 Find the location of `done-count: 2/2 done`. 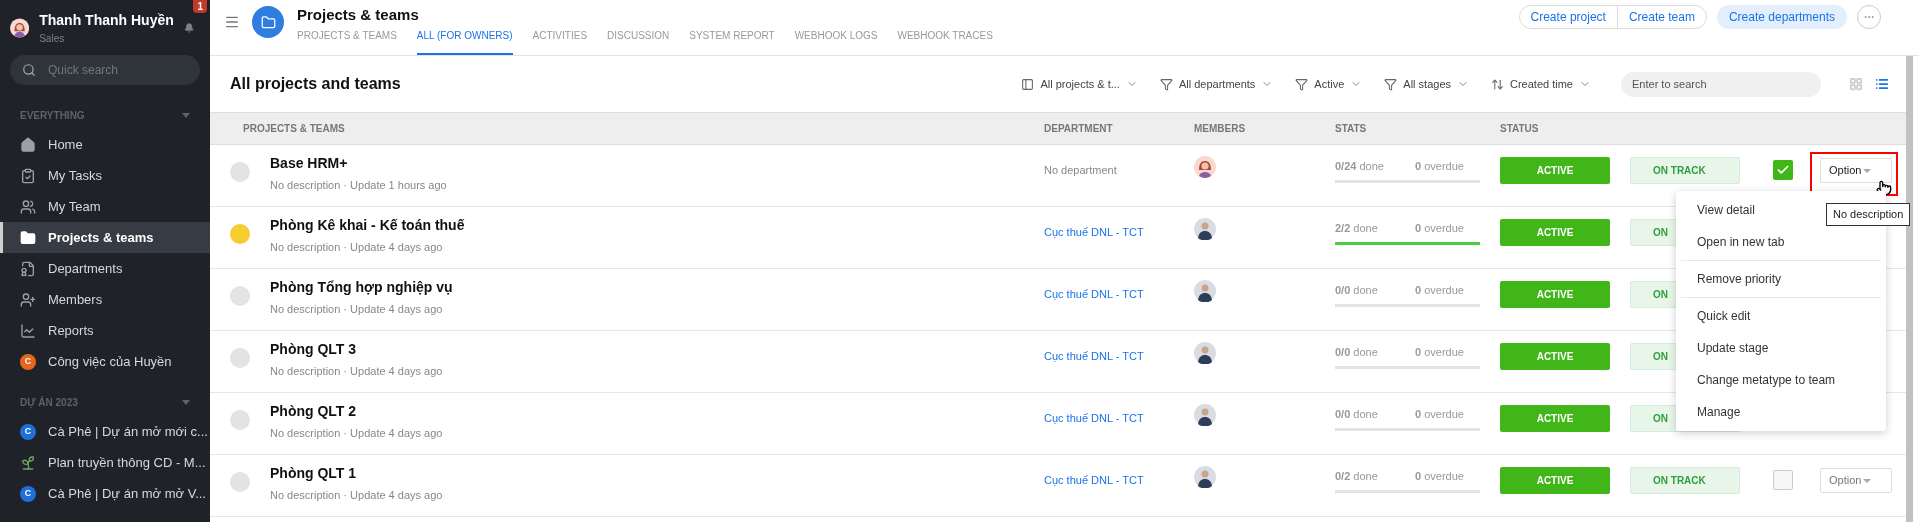

done-count: 2/2 done is located at coordinates (1357, 228).